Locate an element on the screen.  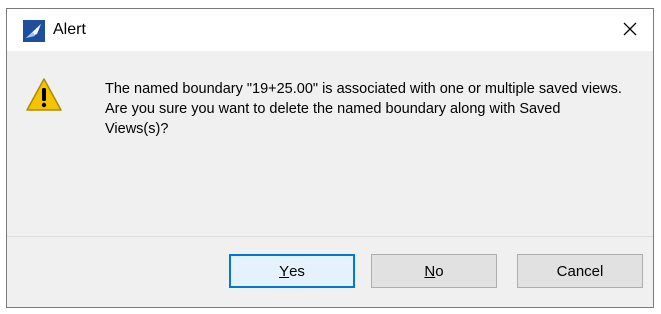
yes-button: Yes is located at coordinates (292, 271).